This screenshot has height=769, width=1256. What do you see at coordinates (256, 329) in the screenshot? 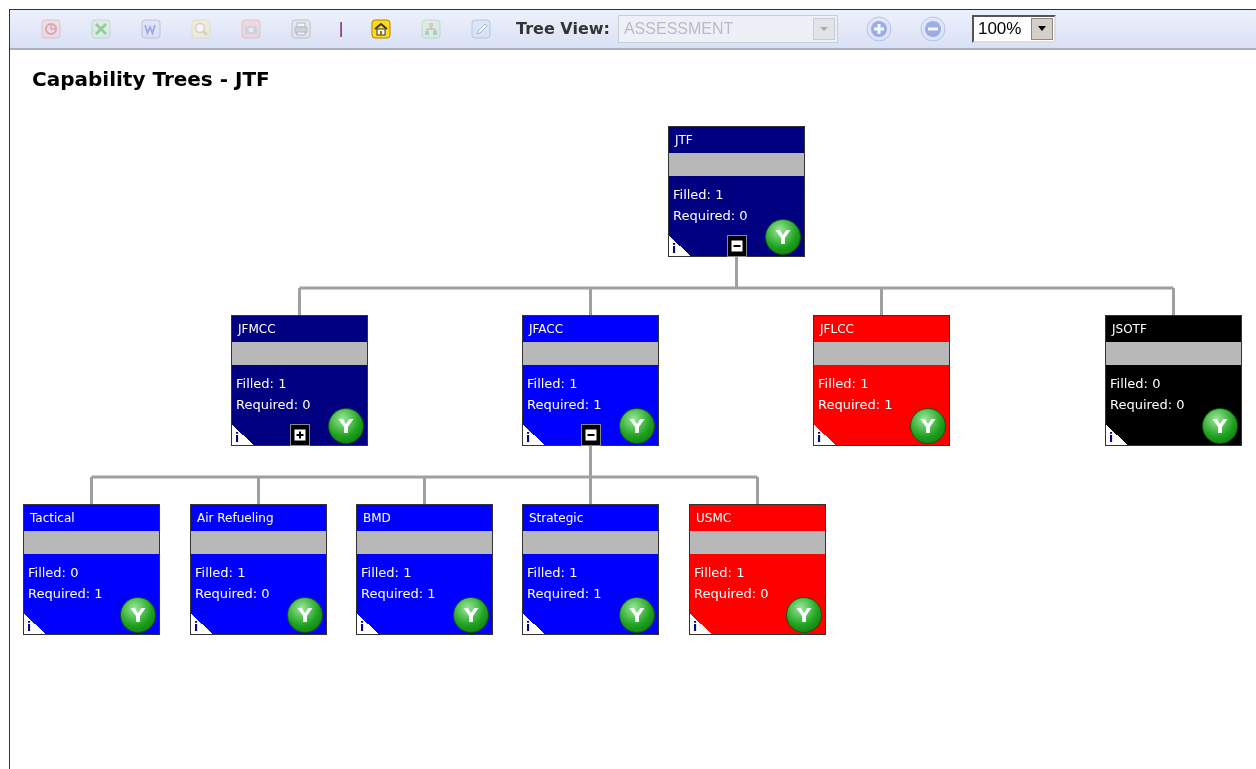
I see `node-title: JFMCC` at bounding box center [256, 329].